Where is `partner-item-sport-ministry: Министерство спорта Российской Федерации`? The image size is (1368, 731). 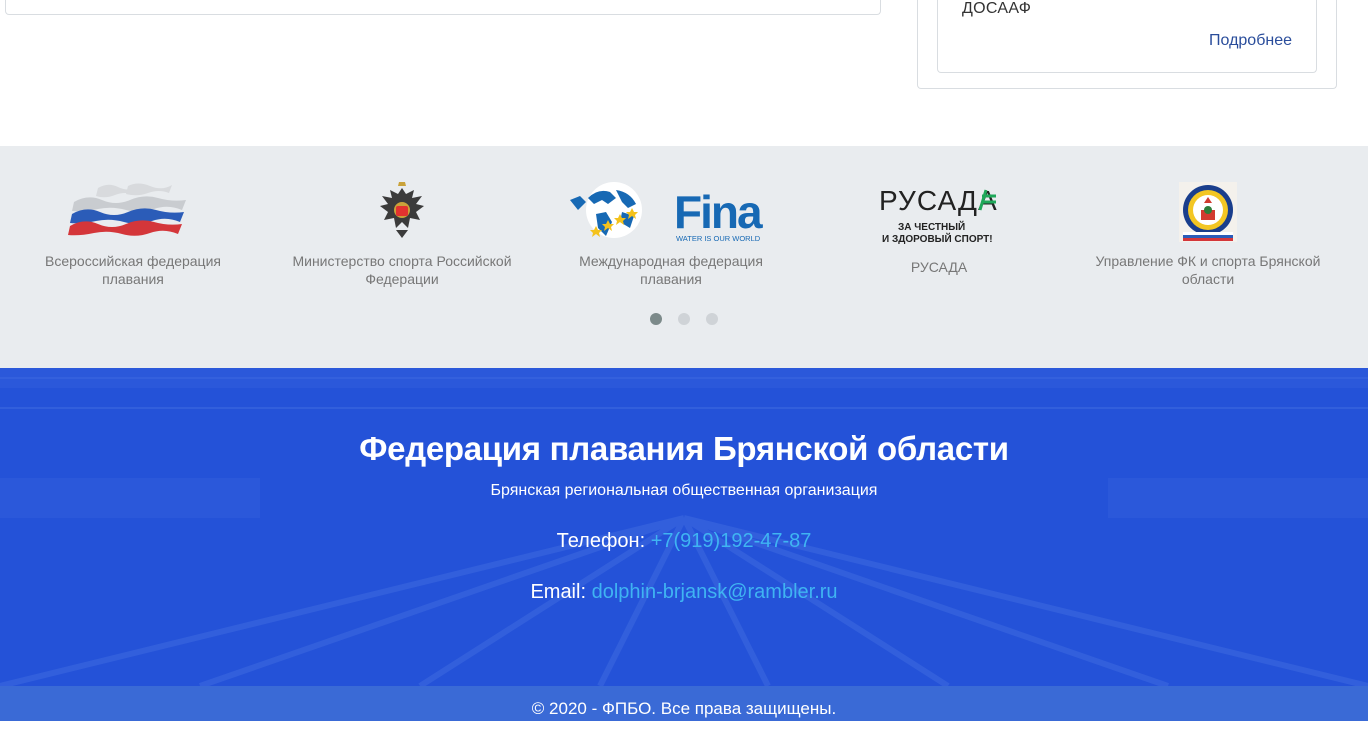
partner-item-sport-ministry: Министерство спорта Российской Федерации is located at coordinates (402, 234).